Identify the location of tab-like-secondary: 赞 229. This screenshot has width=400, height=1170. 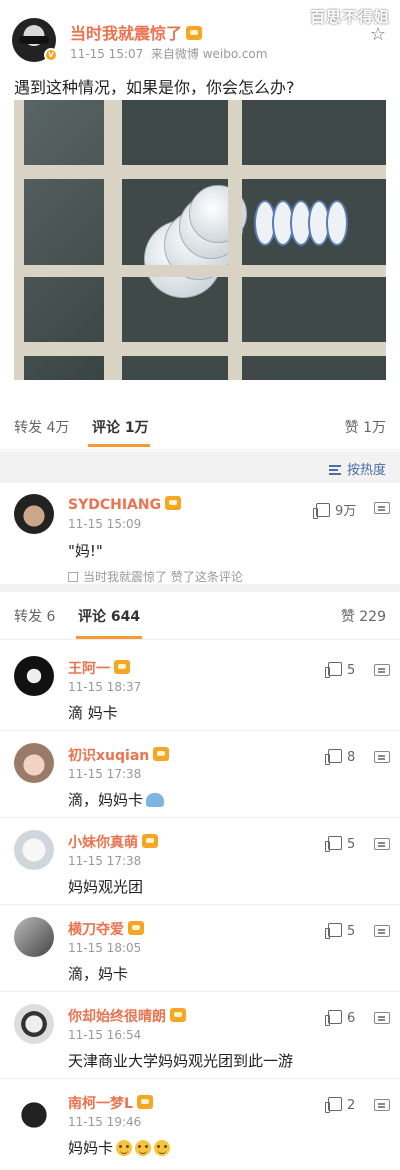
(363, 616).